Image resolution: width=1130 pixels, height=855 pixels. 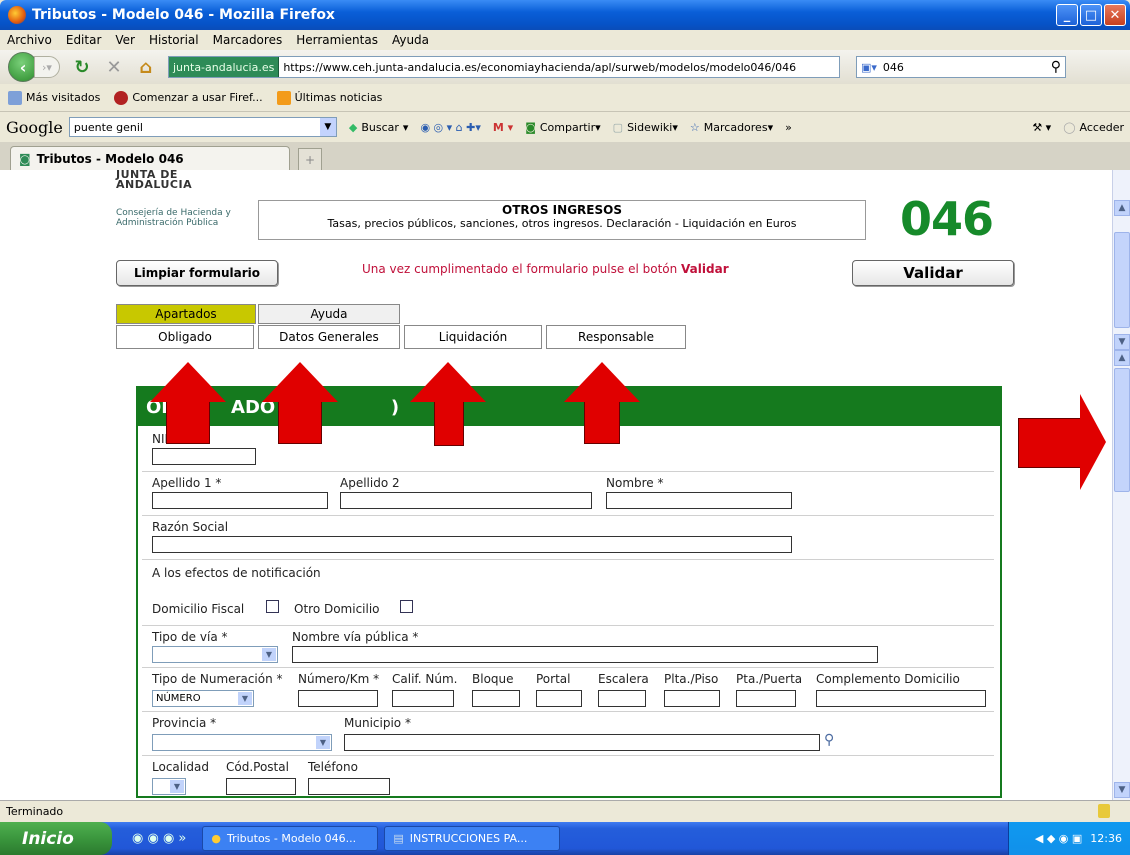 What do you see at coordinates (185, 337) in the screenshot?
I see `section-obligado: Obligado` at bounding box center [185, 337].